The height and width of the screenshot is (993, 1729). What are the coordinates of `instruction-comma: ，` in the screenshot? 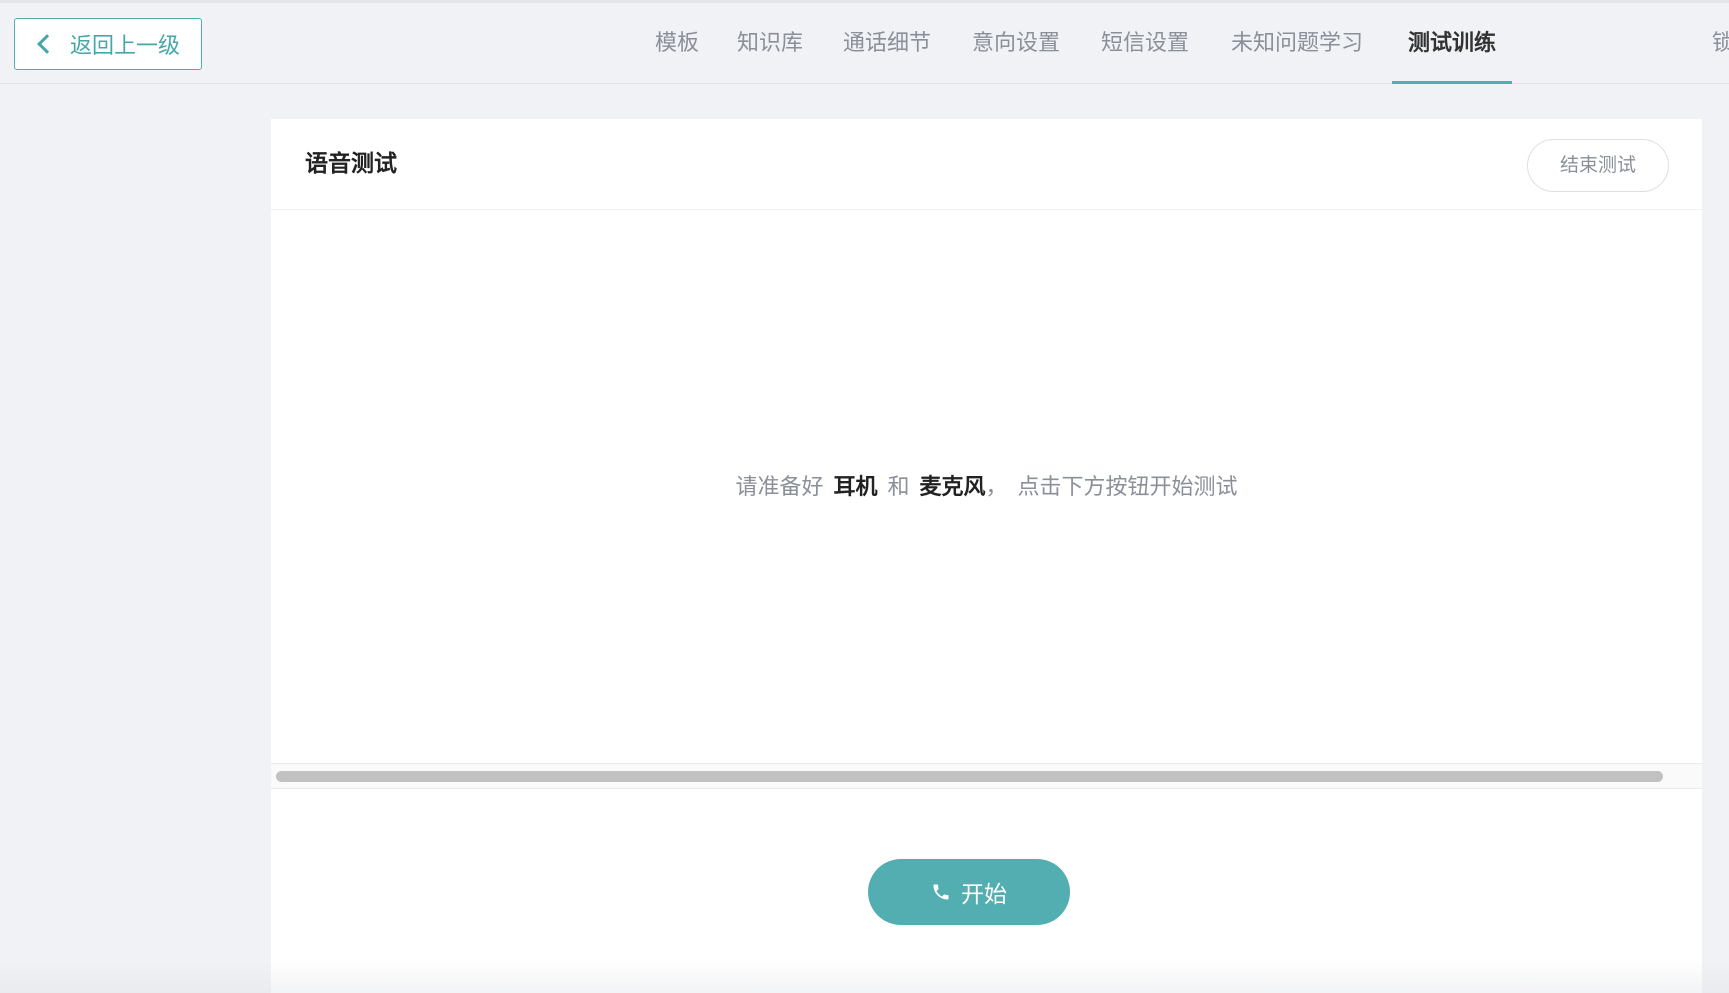 It's located at (996, 487).